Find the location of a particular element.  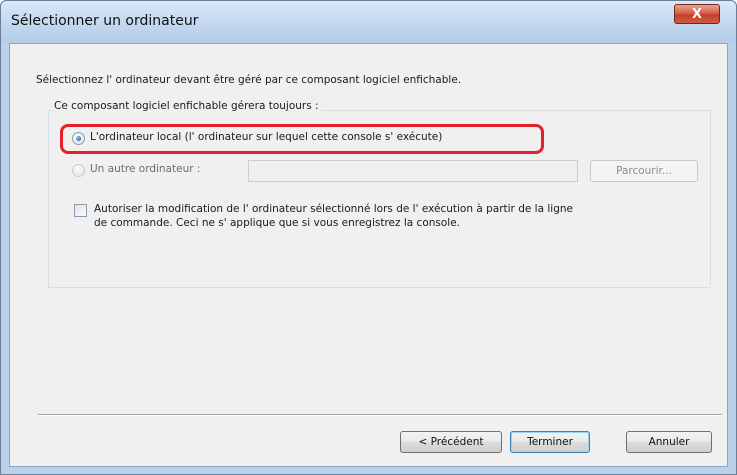

footer-separator is located at coordinates (380, 415).